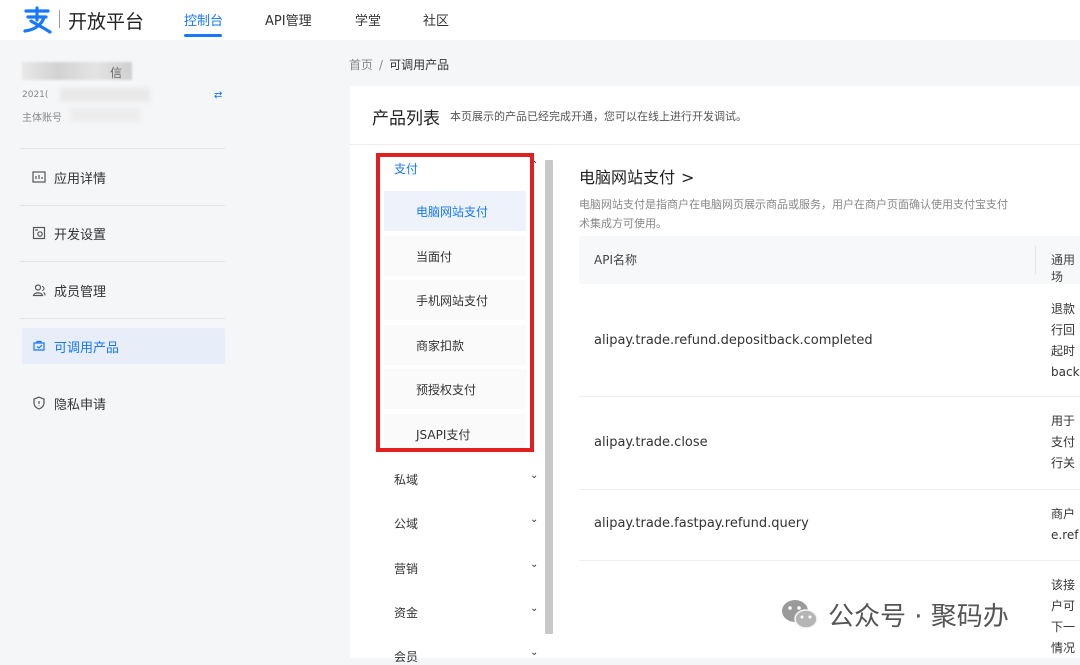 This screenshot has width=1080, height=665. I want to click on sidebar-item-members: 成员管理, so click(123, 290).